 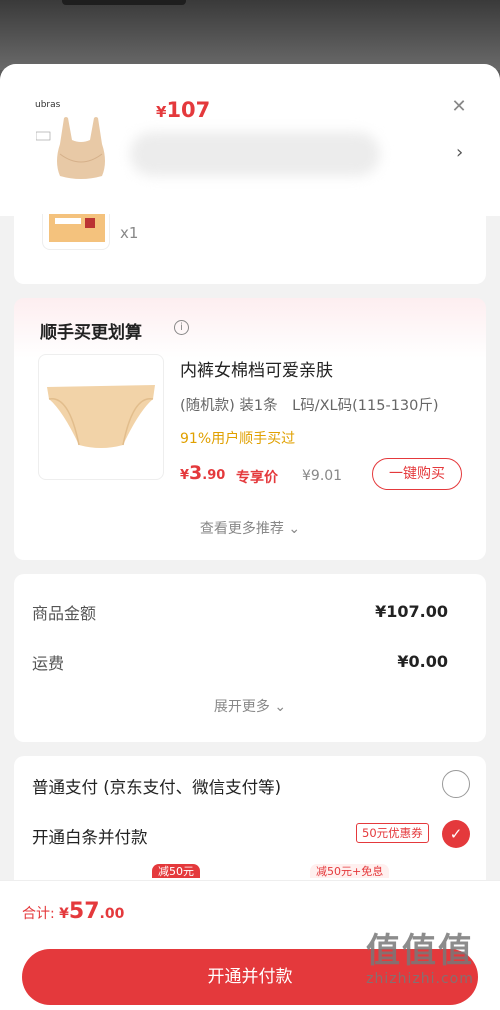 I want to click on baitiao-payment-option: 开通白条并付款, so click(x=90, y=836).